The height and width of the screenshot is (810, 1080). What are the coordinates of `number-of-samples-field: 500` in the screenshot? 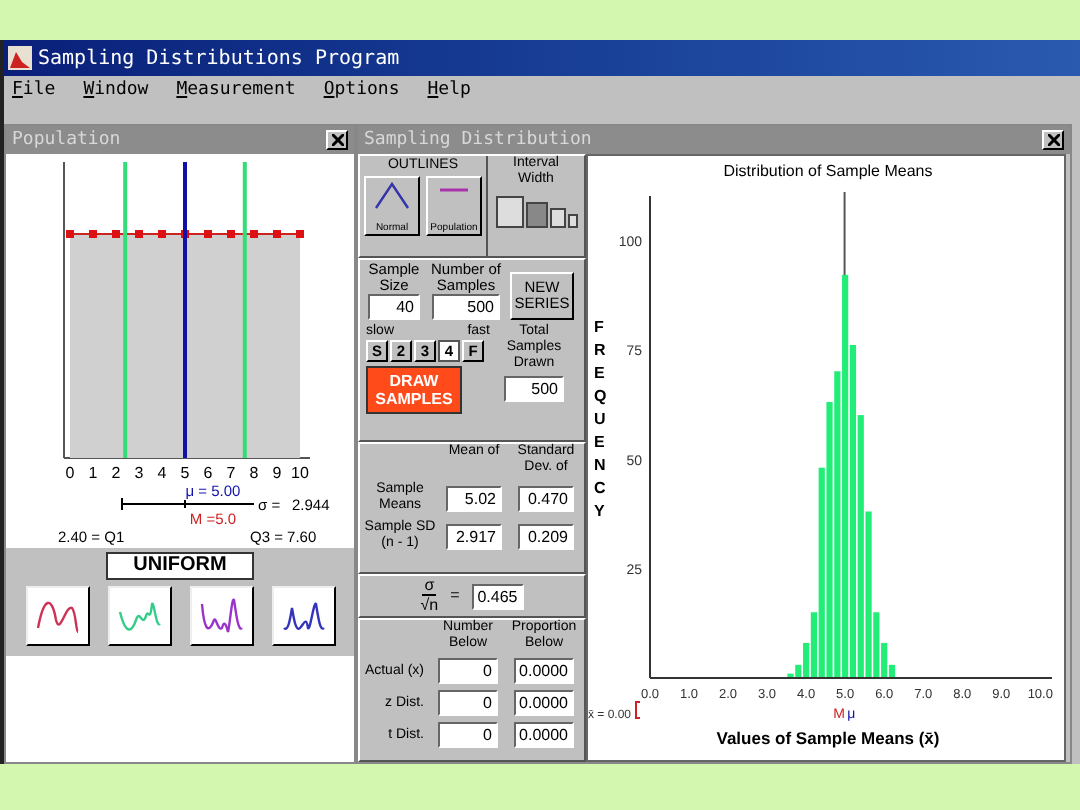 It's located at (466, 307).